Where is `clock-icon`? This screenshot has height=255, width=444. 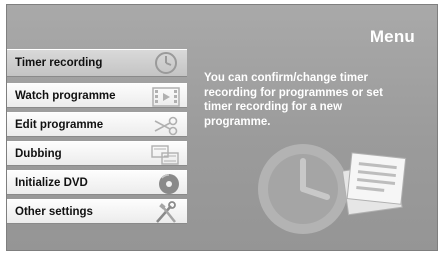 clock-icon is located at coordinates (166, 63).